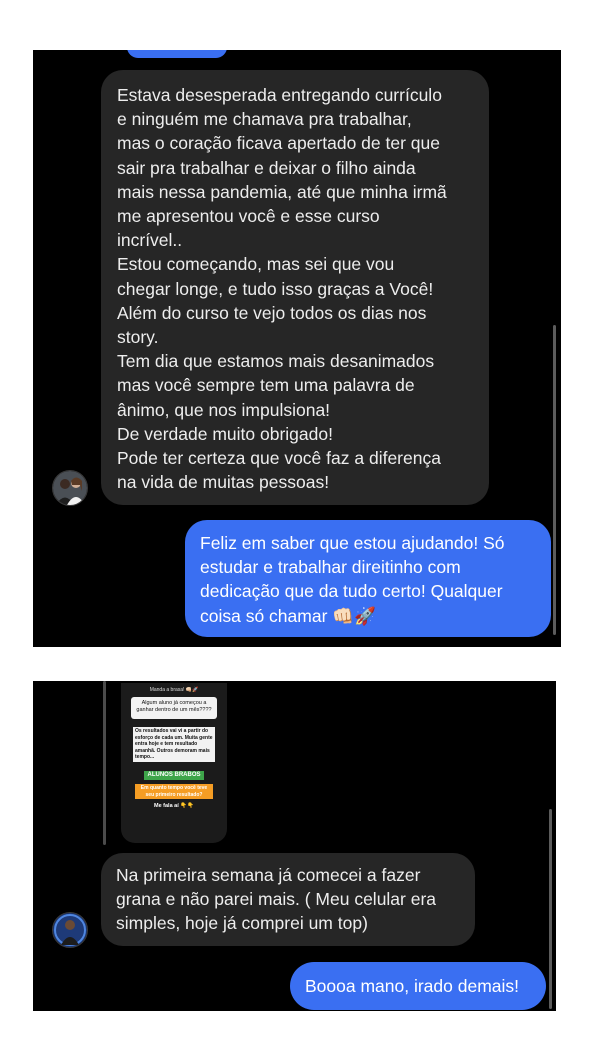 Image resolution: width=600 pixels, height=1050 pixels. Describe the element at coordinates (174, 806) in the screenshot. I see `story-footer: Me fala aí 👇👇` at that location.